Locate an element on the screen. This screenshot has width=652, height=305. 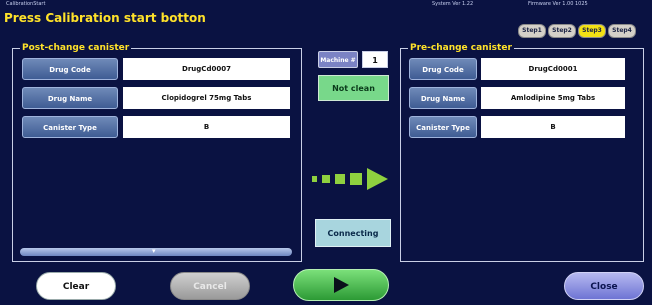
cancel-button: Cancel is located at coordinates (210, 286).